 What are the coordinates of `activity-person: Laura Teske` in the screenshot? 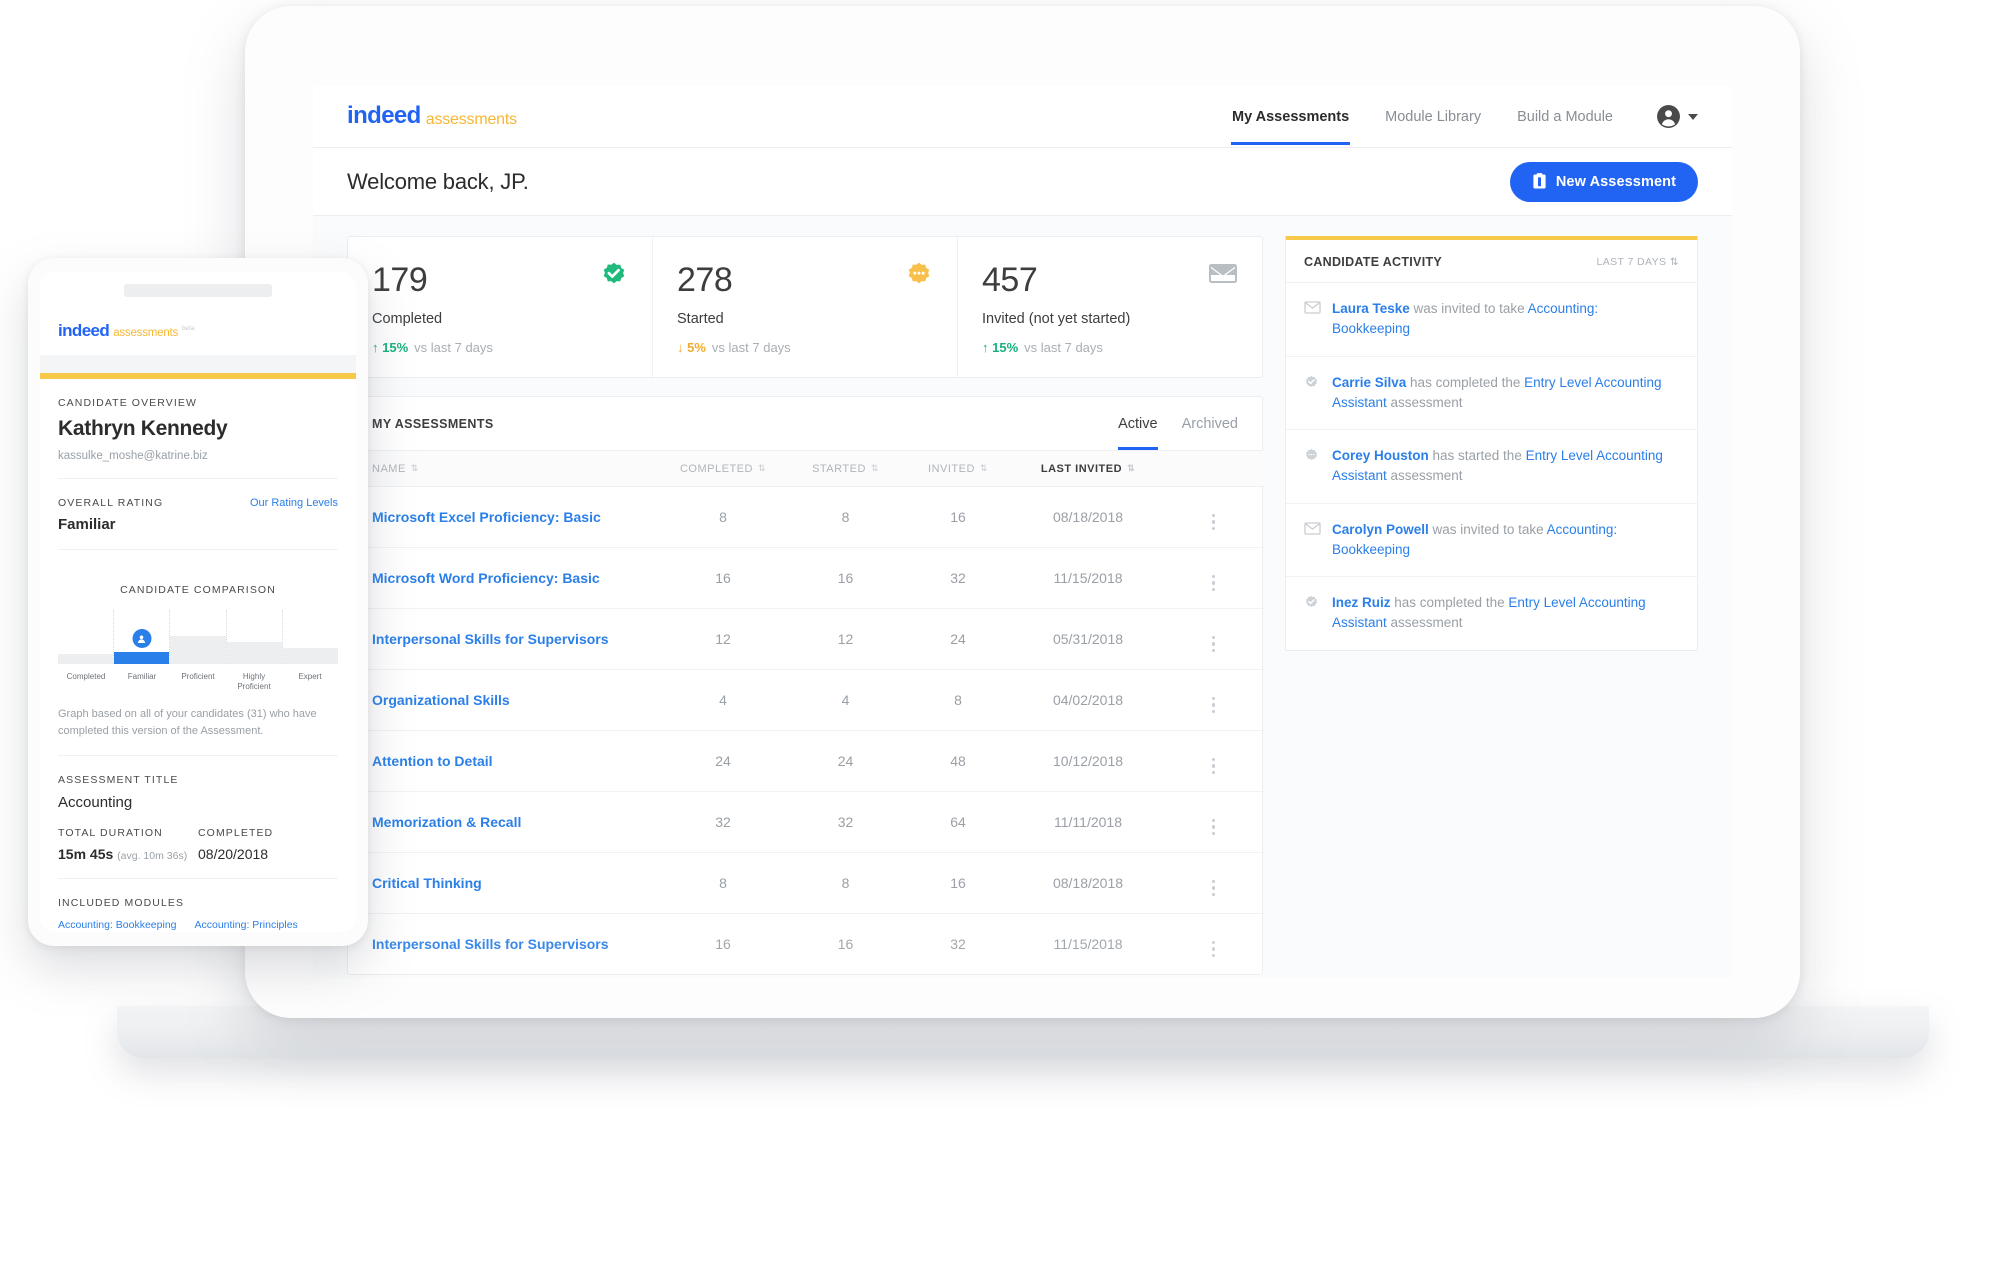 It's located at (1371, 308).